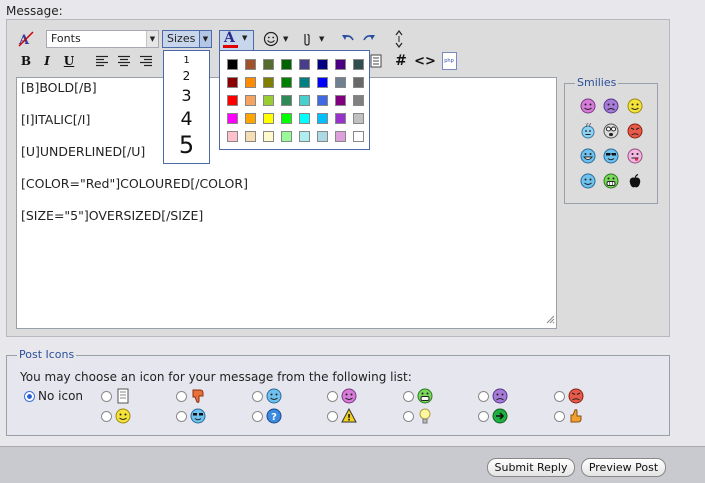  Describe the element at coordinates (588, 181) in the screenshot. I see `smile-blue-icon` at that location.